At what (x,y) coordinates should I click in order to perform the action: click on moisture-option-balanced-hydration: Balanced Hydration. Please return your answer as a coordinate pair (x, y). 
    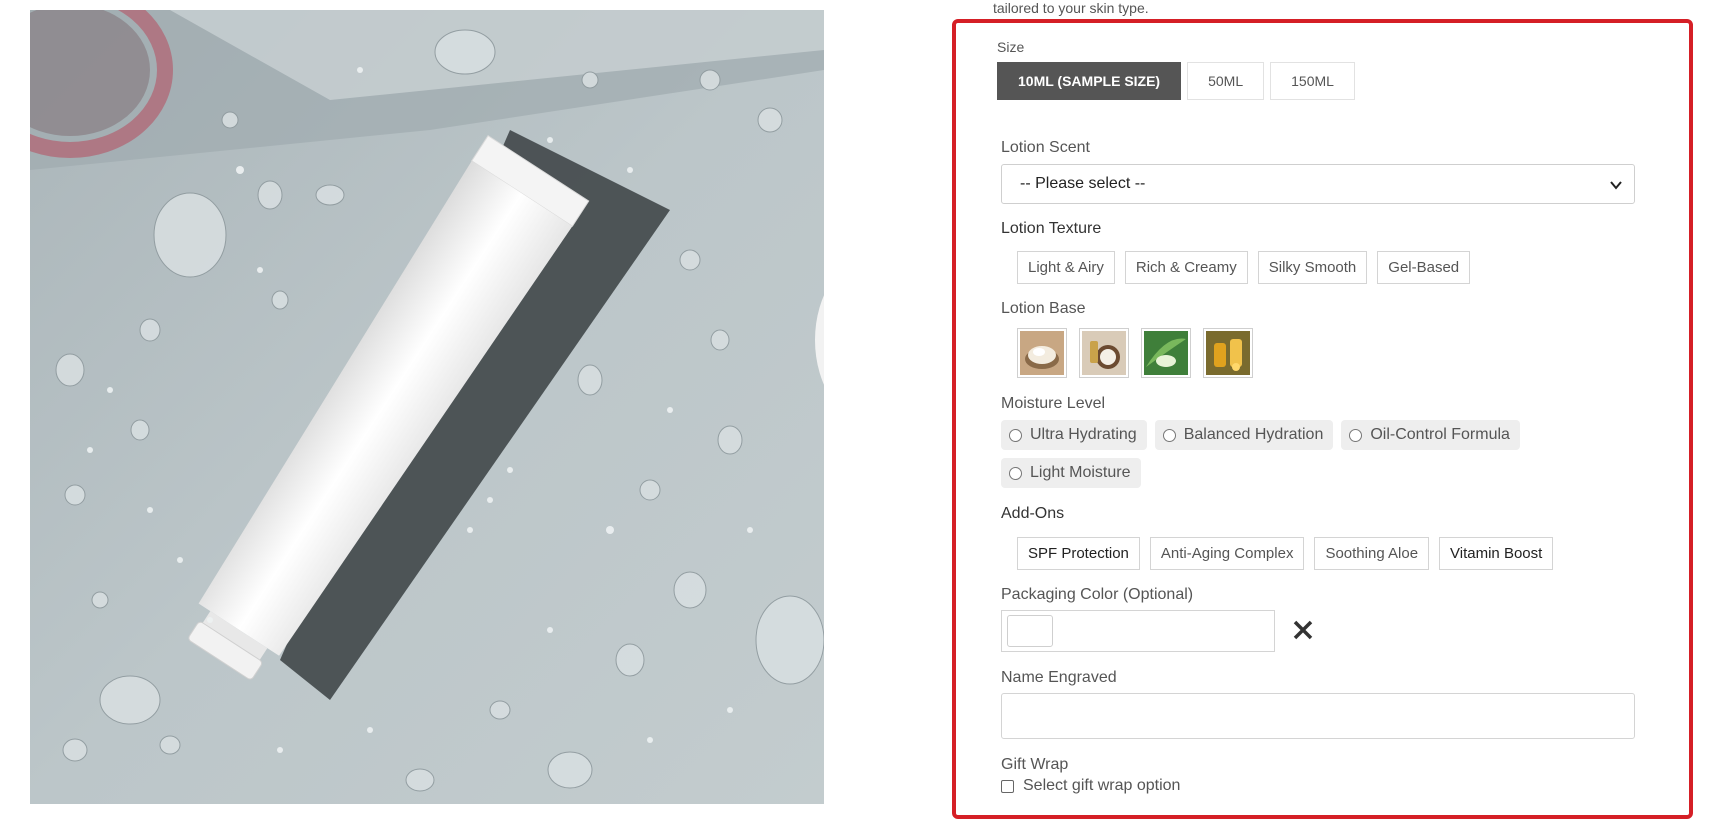
    Looking at the image, I should click on (1244, 435).